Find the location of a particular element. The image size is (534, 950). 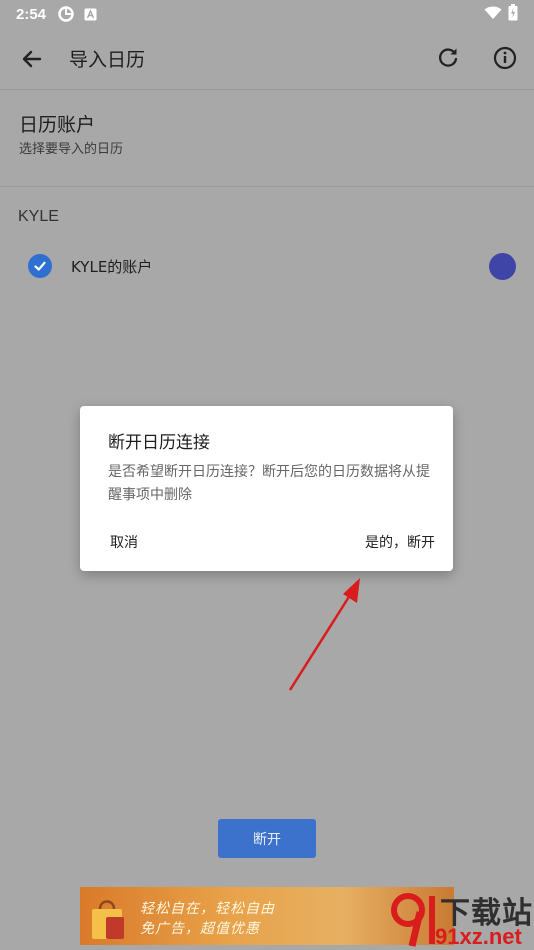

calendar-name: KYLE的账户 is located at coordinates (112, 267).